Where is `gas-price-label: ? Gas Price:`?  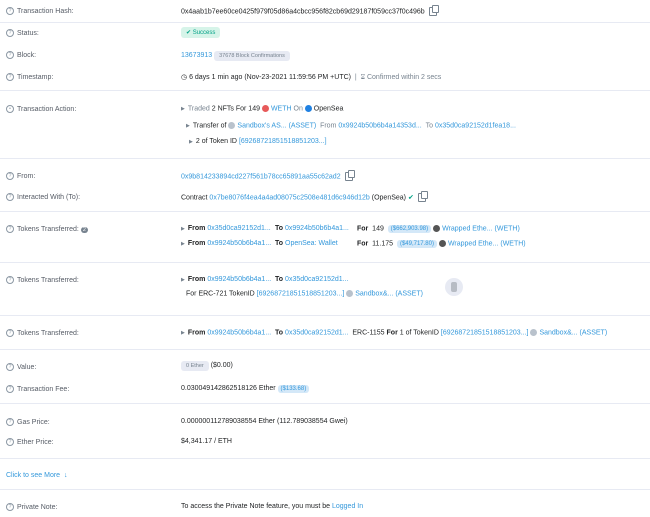
gas-price-label: ? Gas Price: is located at coordinates (28, 422).